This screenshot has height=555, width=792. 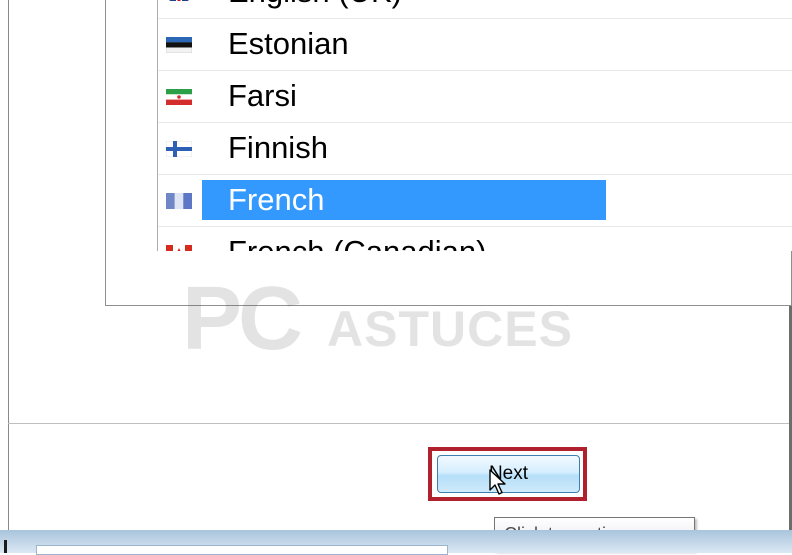 I want to click on next-button: Next, so click(x=508, y=474).